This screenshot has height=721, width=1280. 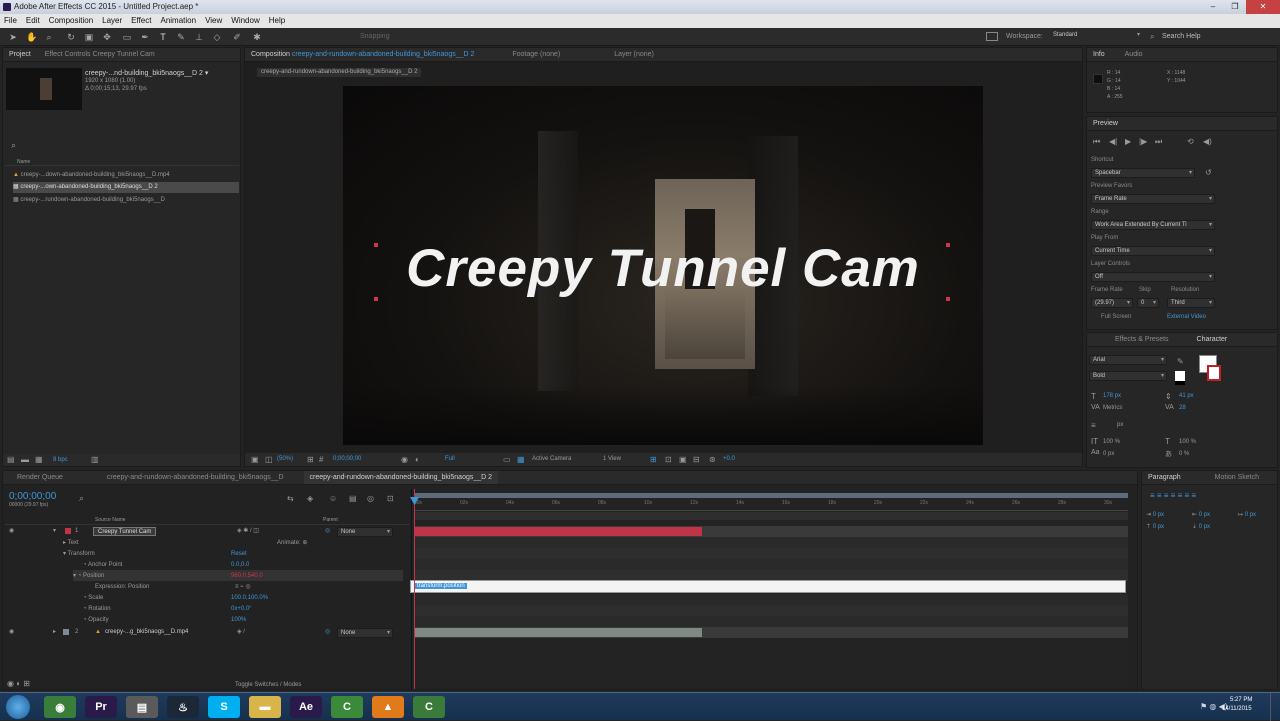 I want to click on view-layout-dropdown: 1 View, so click(x=612, y=459).